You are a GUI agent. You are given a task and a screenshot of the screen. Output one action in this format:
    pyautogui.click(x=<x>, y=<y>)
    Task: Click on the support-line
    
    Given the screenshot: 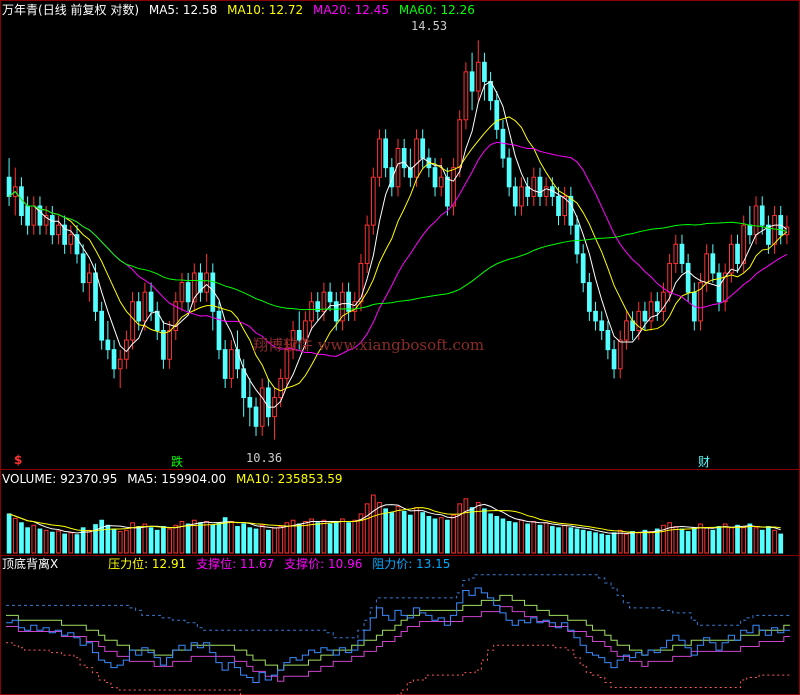 What is the action you would take?
    pyautogui.click(x=398, y=644)
    